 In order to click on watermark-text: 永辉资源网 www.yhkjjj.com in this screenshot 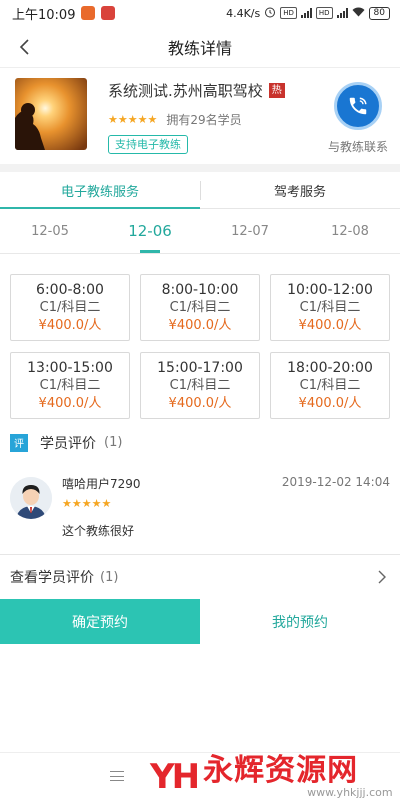, I will do `click(298, 777)`.